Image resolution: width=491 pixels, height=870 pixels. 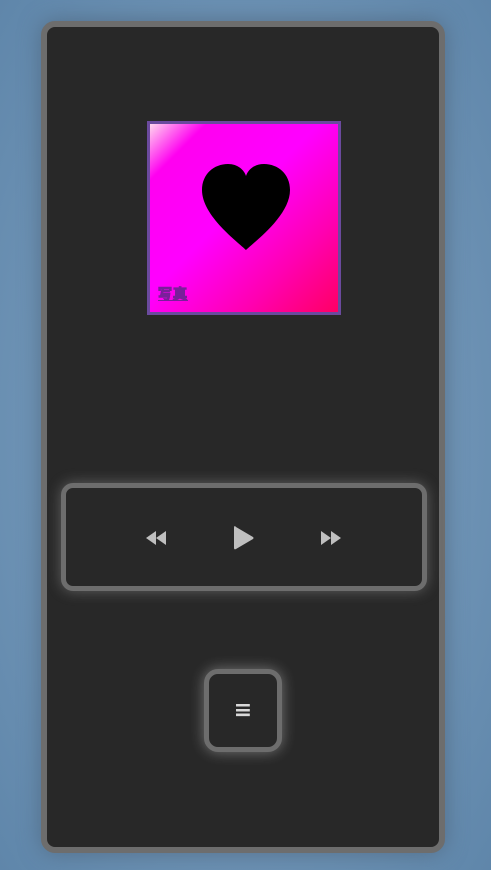 I want to click on album-art-mark: 写真, so click(x=173, y=295).